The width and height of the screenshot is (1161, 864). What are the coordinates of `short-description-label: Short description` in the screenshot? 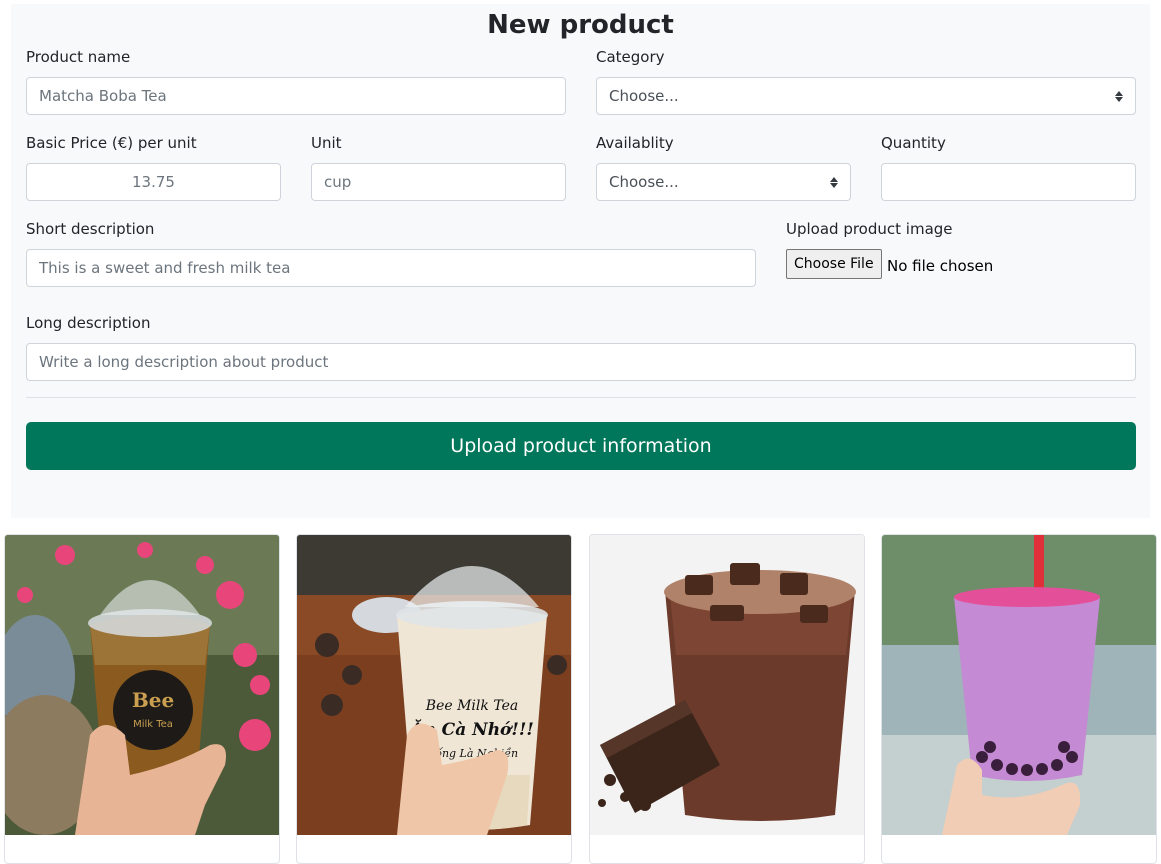 It's located at (90, 229).